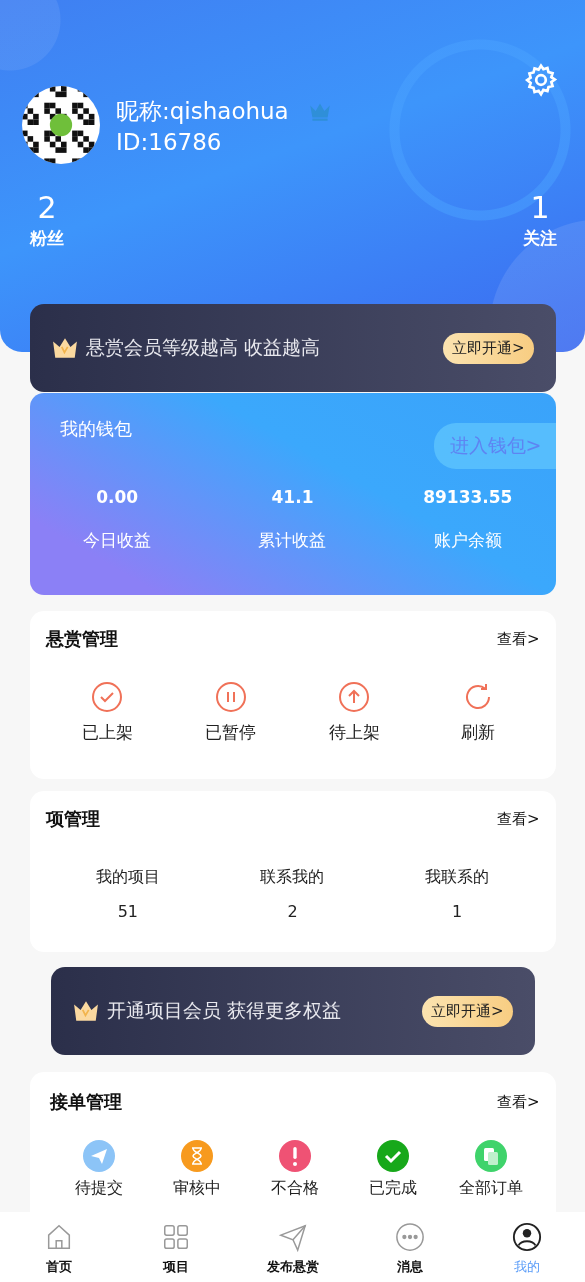 This screenshot has height=1282, width=585. Describe the element at coordinates (468, 497) in the screenshot. I see `wallet-amount: 89133.55` at that location.